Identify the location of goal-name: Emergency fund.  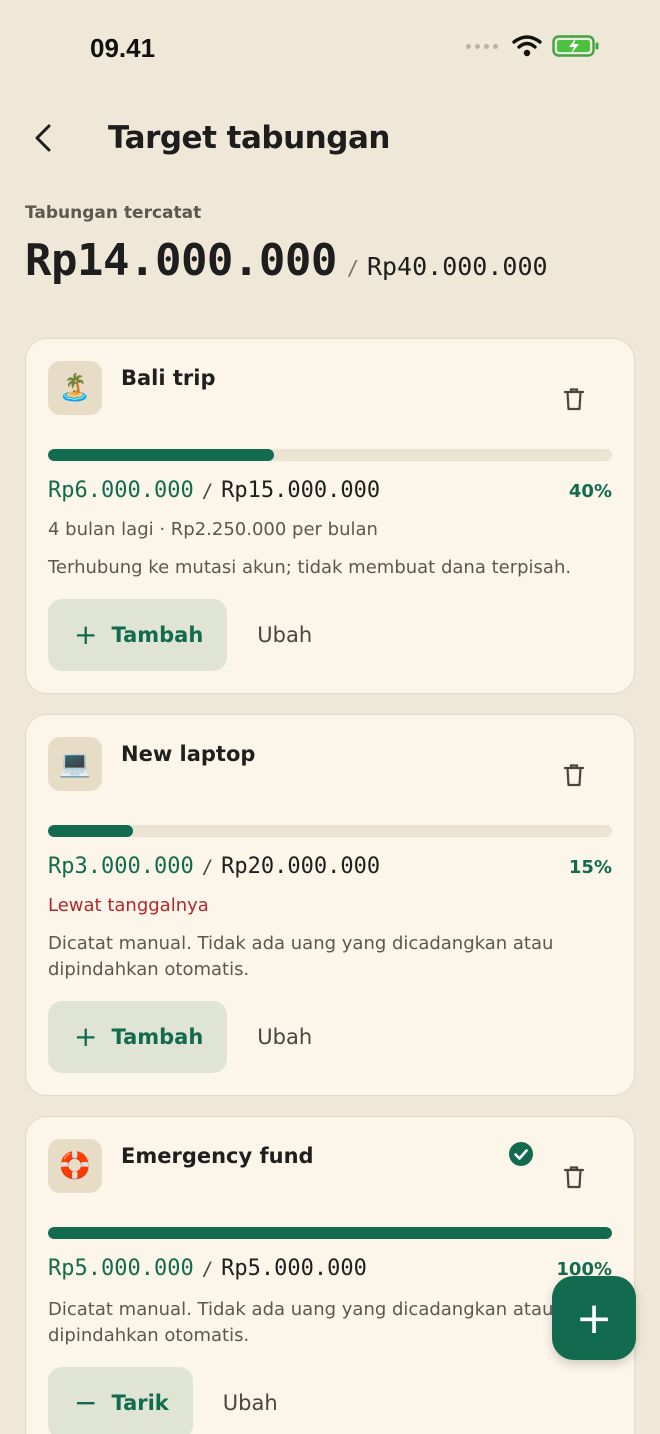
(217, 1156).